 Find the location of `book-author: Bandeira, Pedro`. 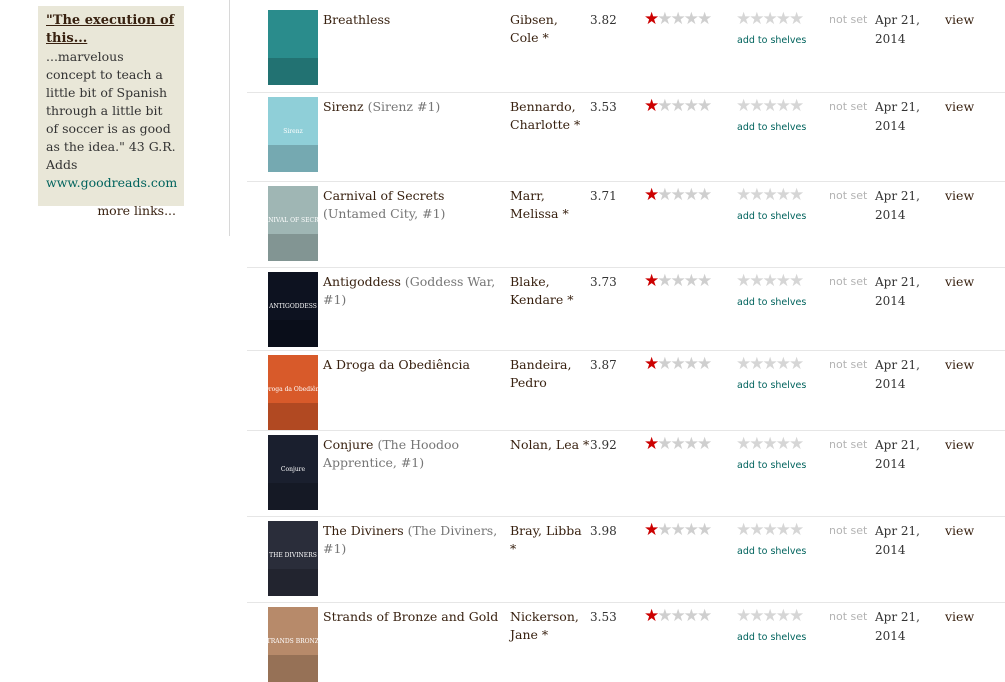

book-author: Bandeira, Pedro is located at coordinates (550, 374).